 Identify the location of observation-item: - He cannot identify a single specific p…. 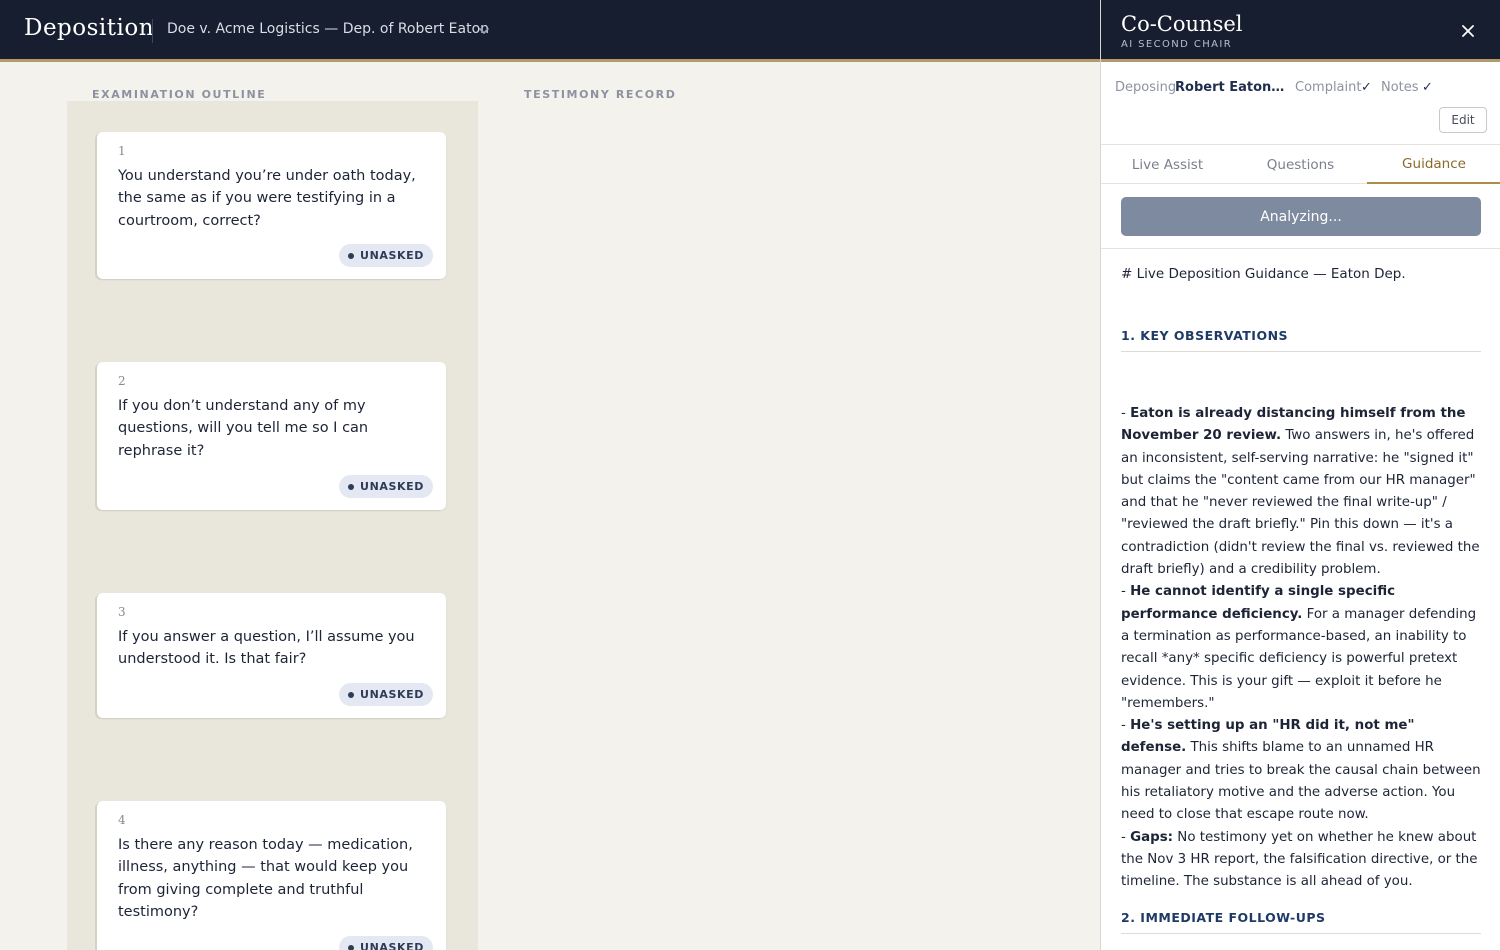
(1299, 647).